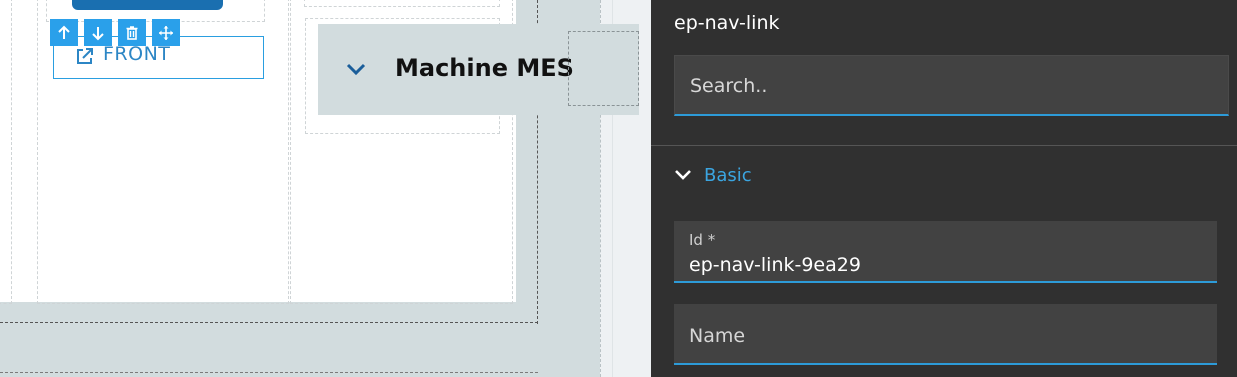 The image size is (1237, 377). I want to click on front-link-label: FRONT, so click(137, 54).